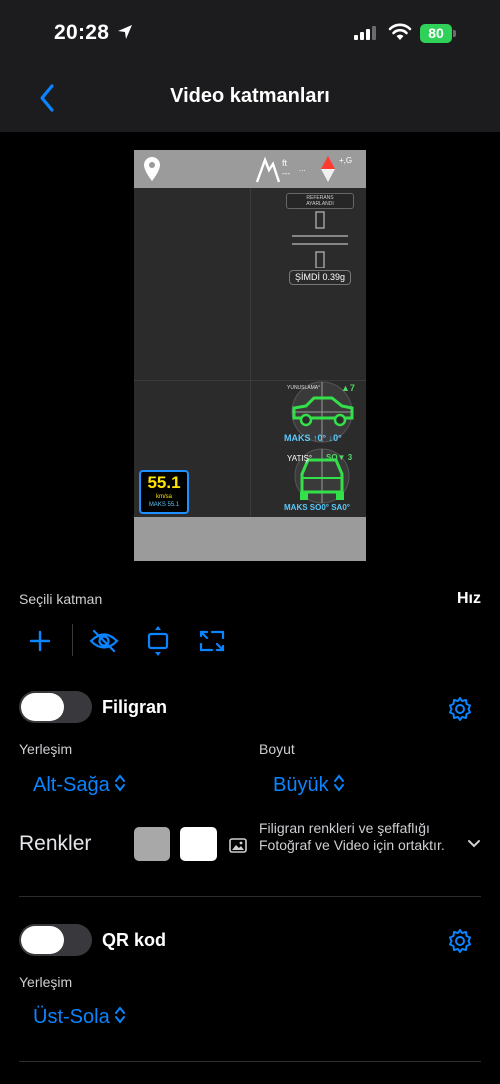 This screenshot has width=500, height=1084. I want to click on speed-widget: 55.1 km/sa MAKS 55.1, so click(164, 492).